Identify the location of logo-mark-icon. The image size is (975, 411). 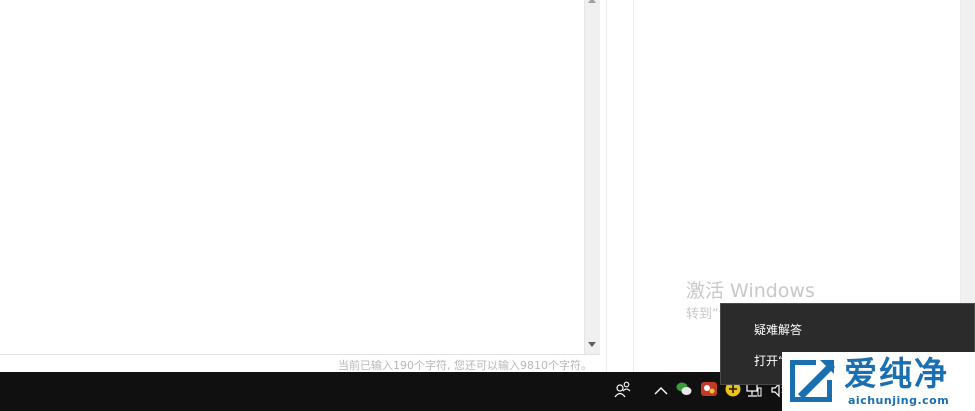
(812, 381).